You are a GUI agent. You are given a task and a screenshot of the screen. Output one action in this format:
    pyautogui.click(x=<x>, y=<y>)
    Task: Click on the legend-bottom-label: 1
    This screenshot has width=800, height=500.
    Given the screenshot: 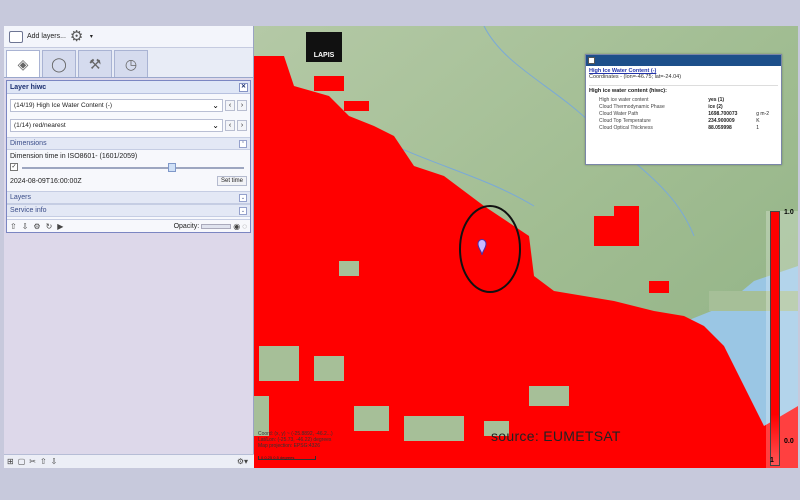 What is the action you would take?
    pyautogui.click(x=772, y=460)
    